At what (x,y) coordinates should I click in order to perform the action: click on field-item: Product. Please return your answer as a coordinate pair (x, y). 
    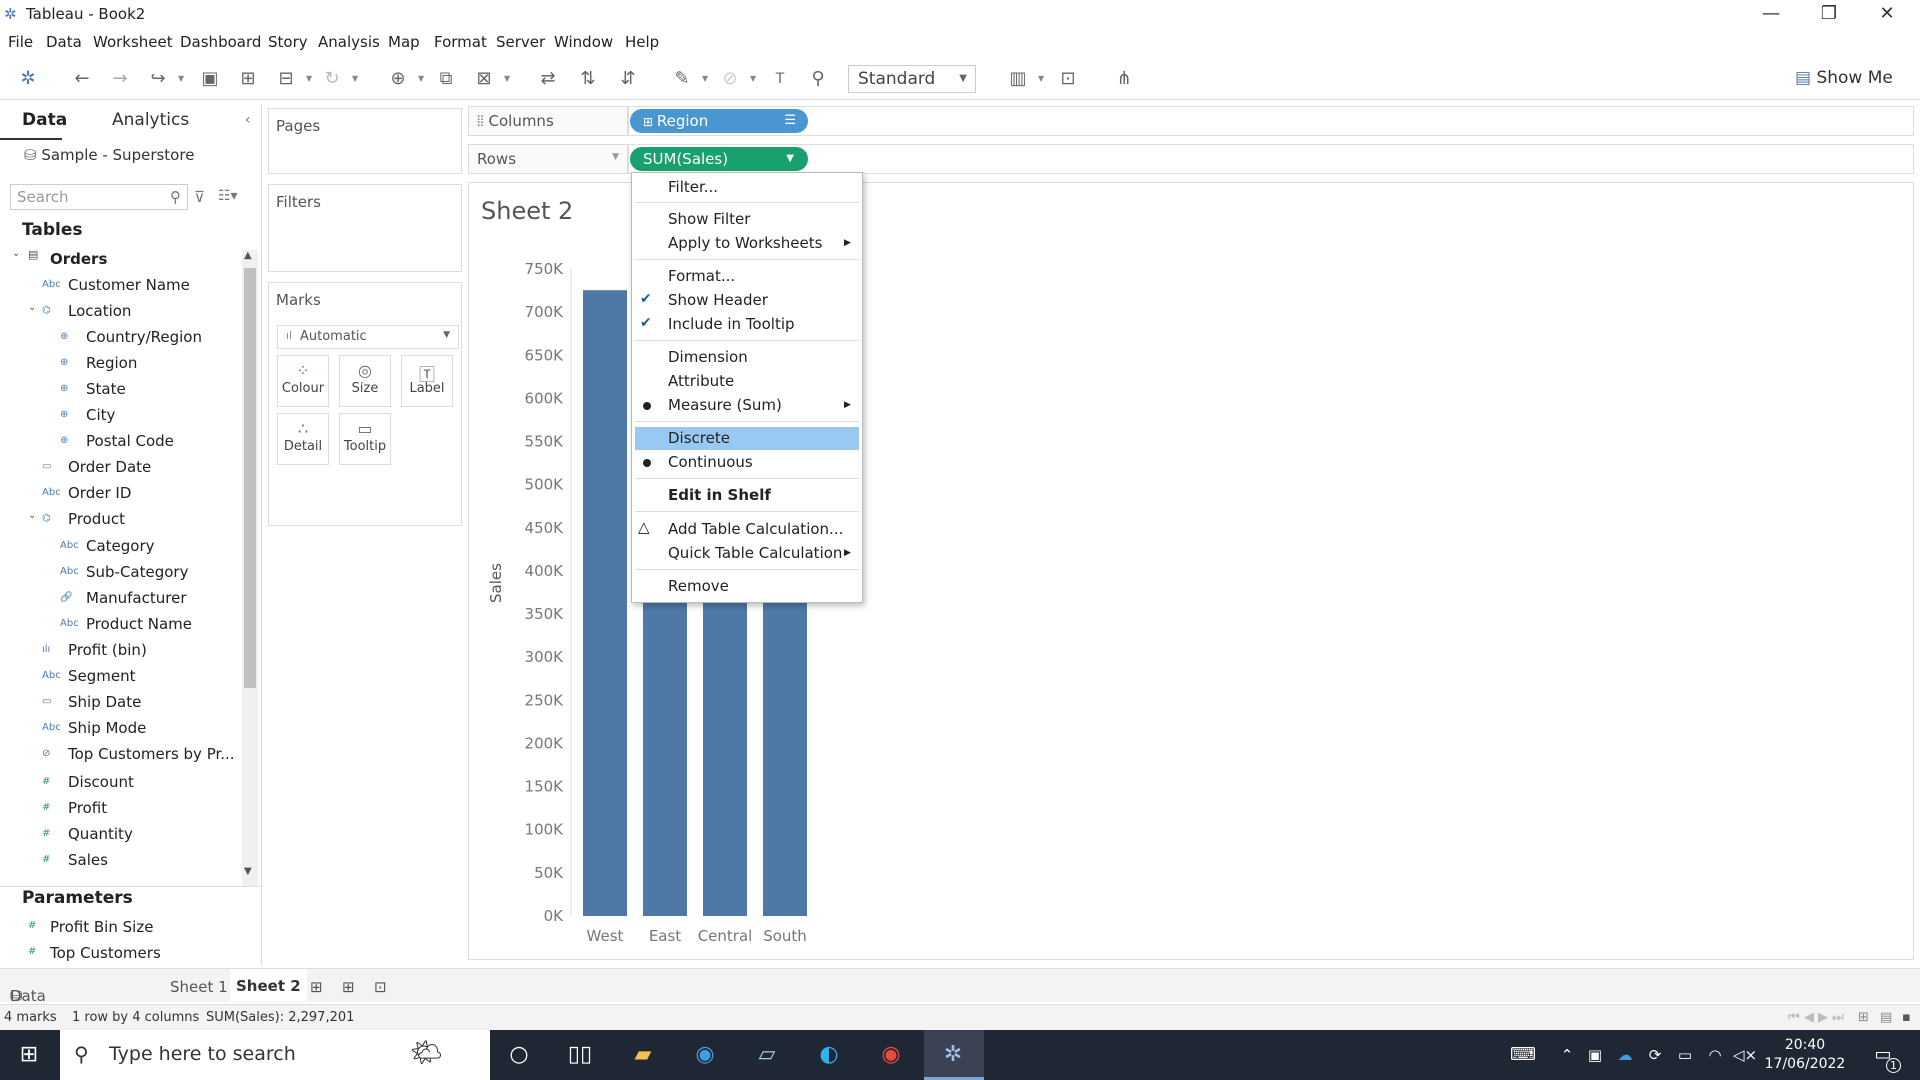
    Looking at the image, I should click on (96, 519).